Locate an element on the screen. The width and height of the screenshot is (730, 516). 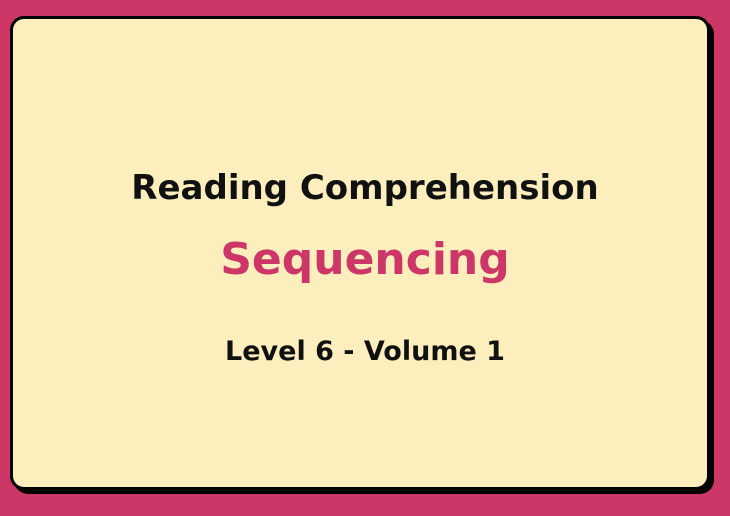
title: Reading Comprehension is located at coordinates (365, 188).